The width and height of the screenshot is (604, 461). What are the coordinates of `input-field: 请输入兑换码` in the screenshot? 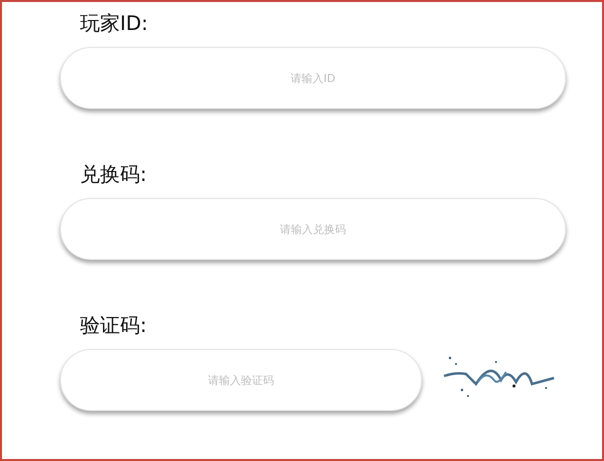 It's located at (313, 229).